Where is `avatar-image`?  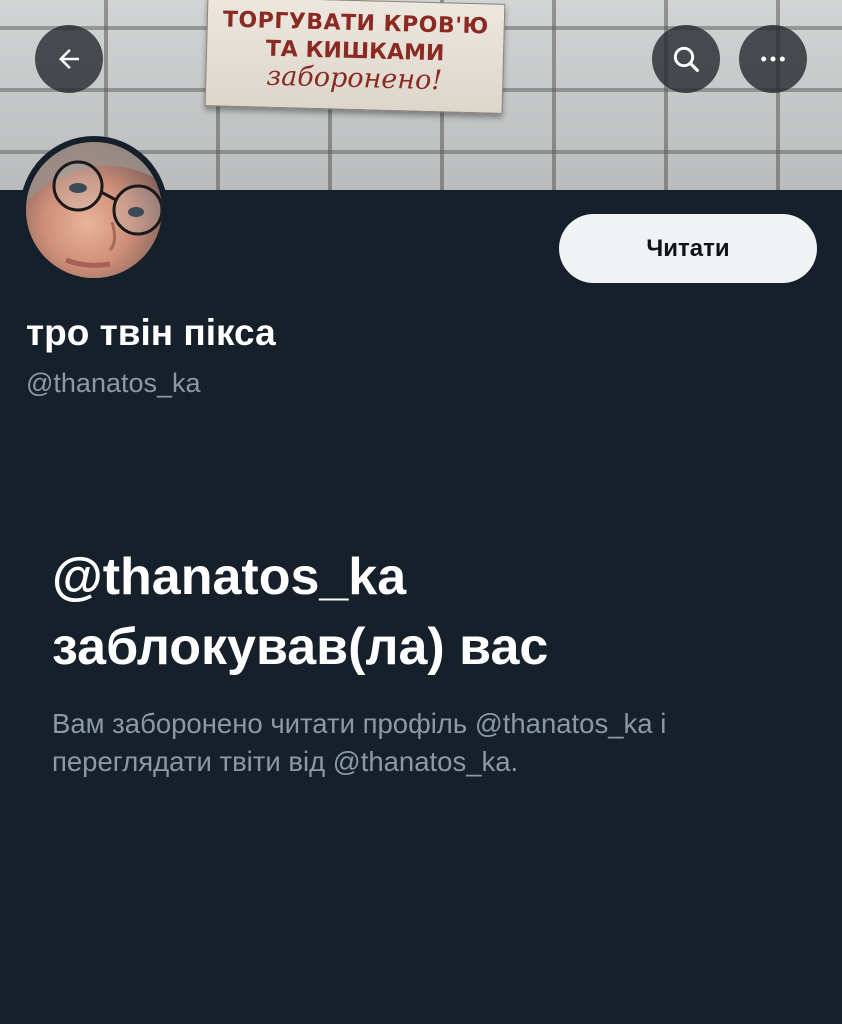
avatar-image is located at coordinates (94, 210).